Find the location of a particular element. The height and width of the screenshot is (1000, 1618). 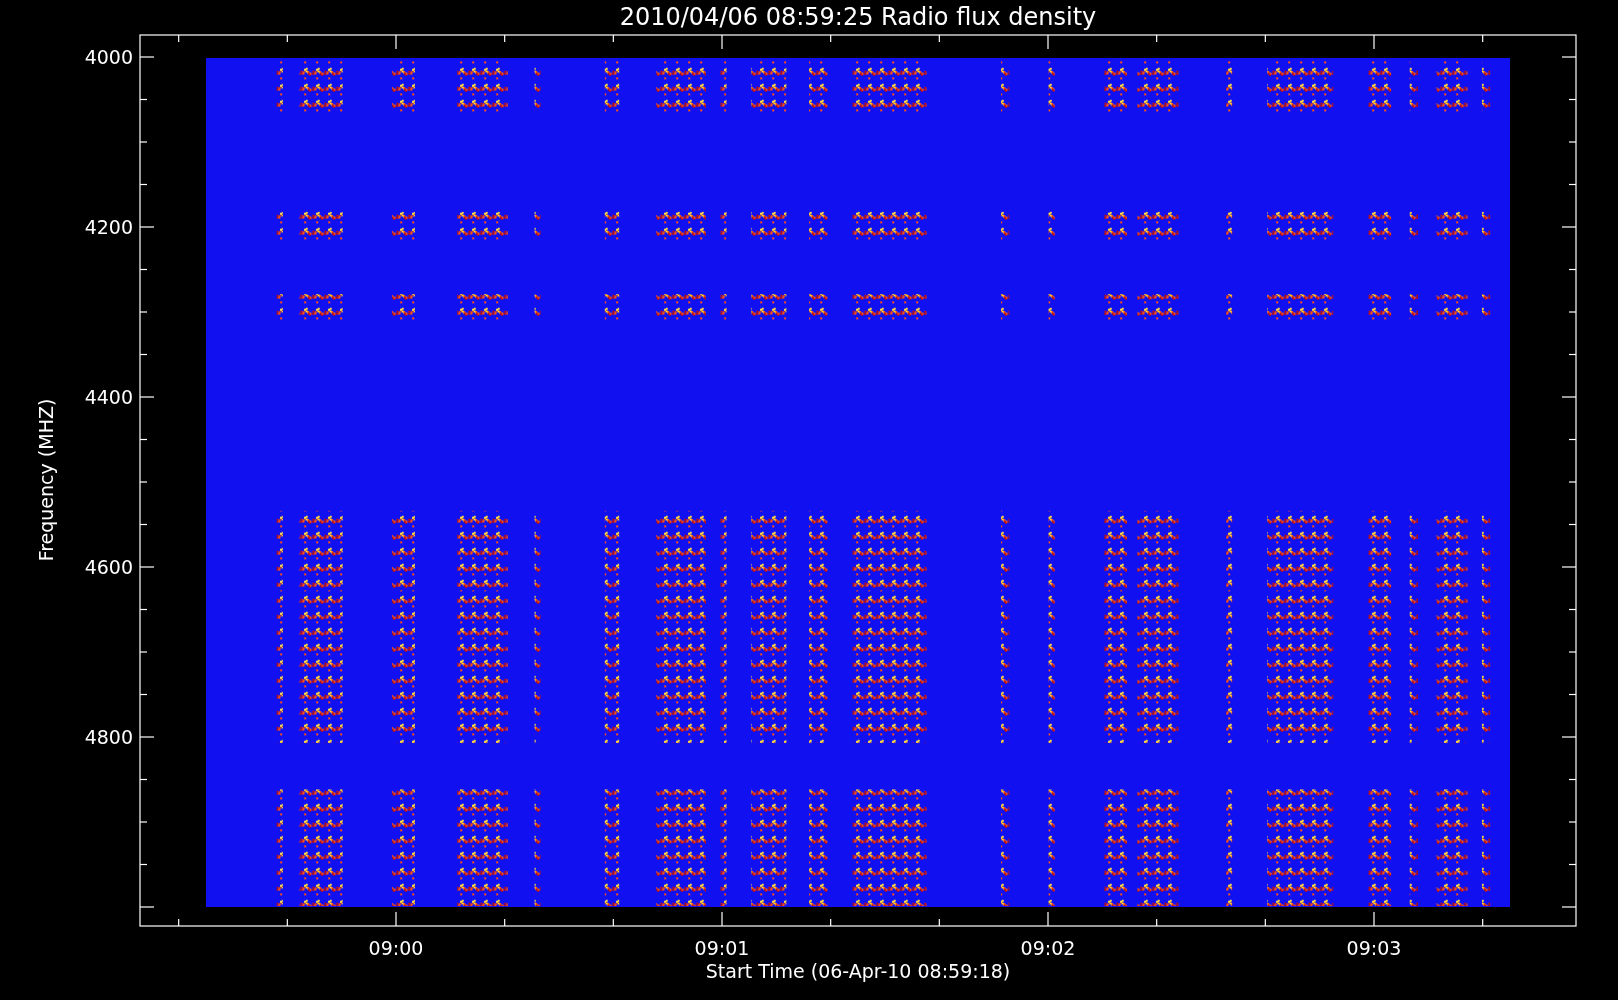

x-tick-label: 09:00 is located at coordinates (396, 948).